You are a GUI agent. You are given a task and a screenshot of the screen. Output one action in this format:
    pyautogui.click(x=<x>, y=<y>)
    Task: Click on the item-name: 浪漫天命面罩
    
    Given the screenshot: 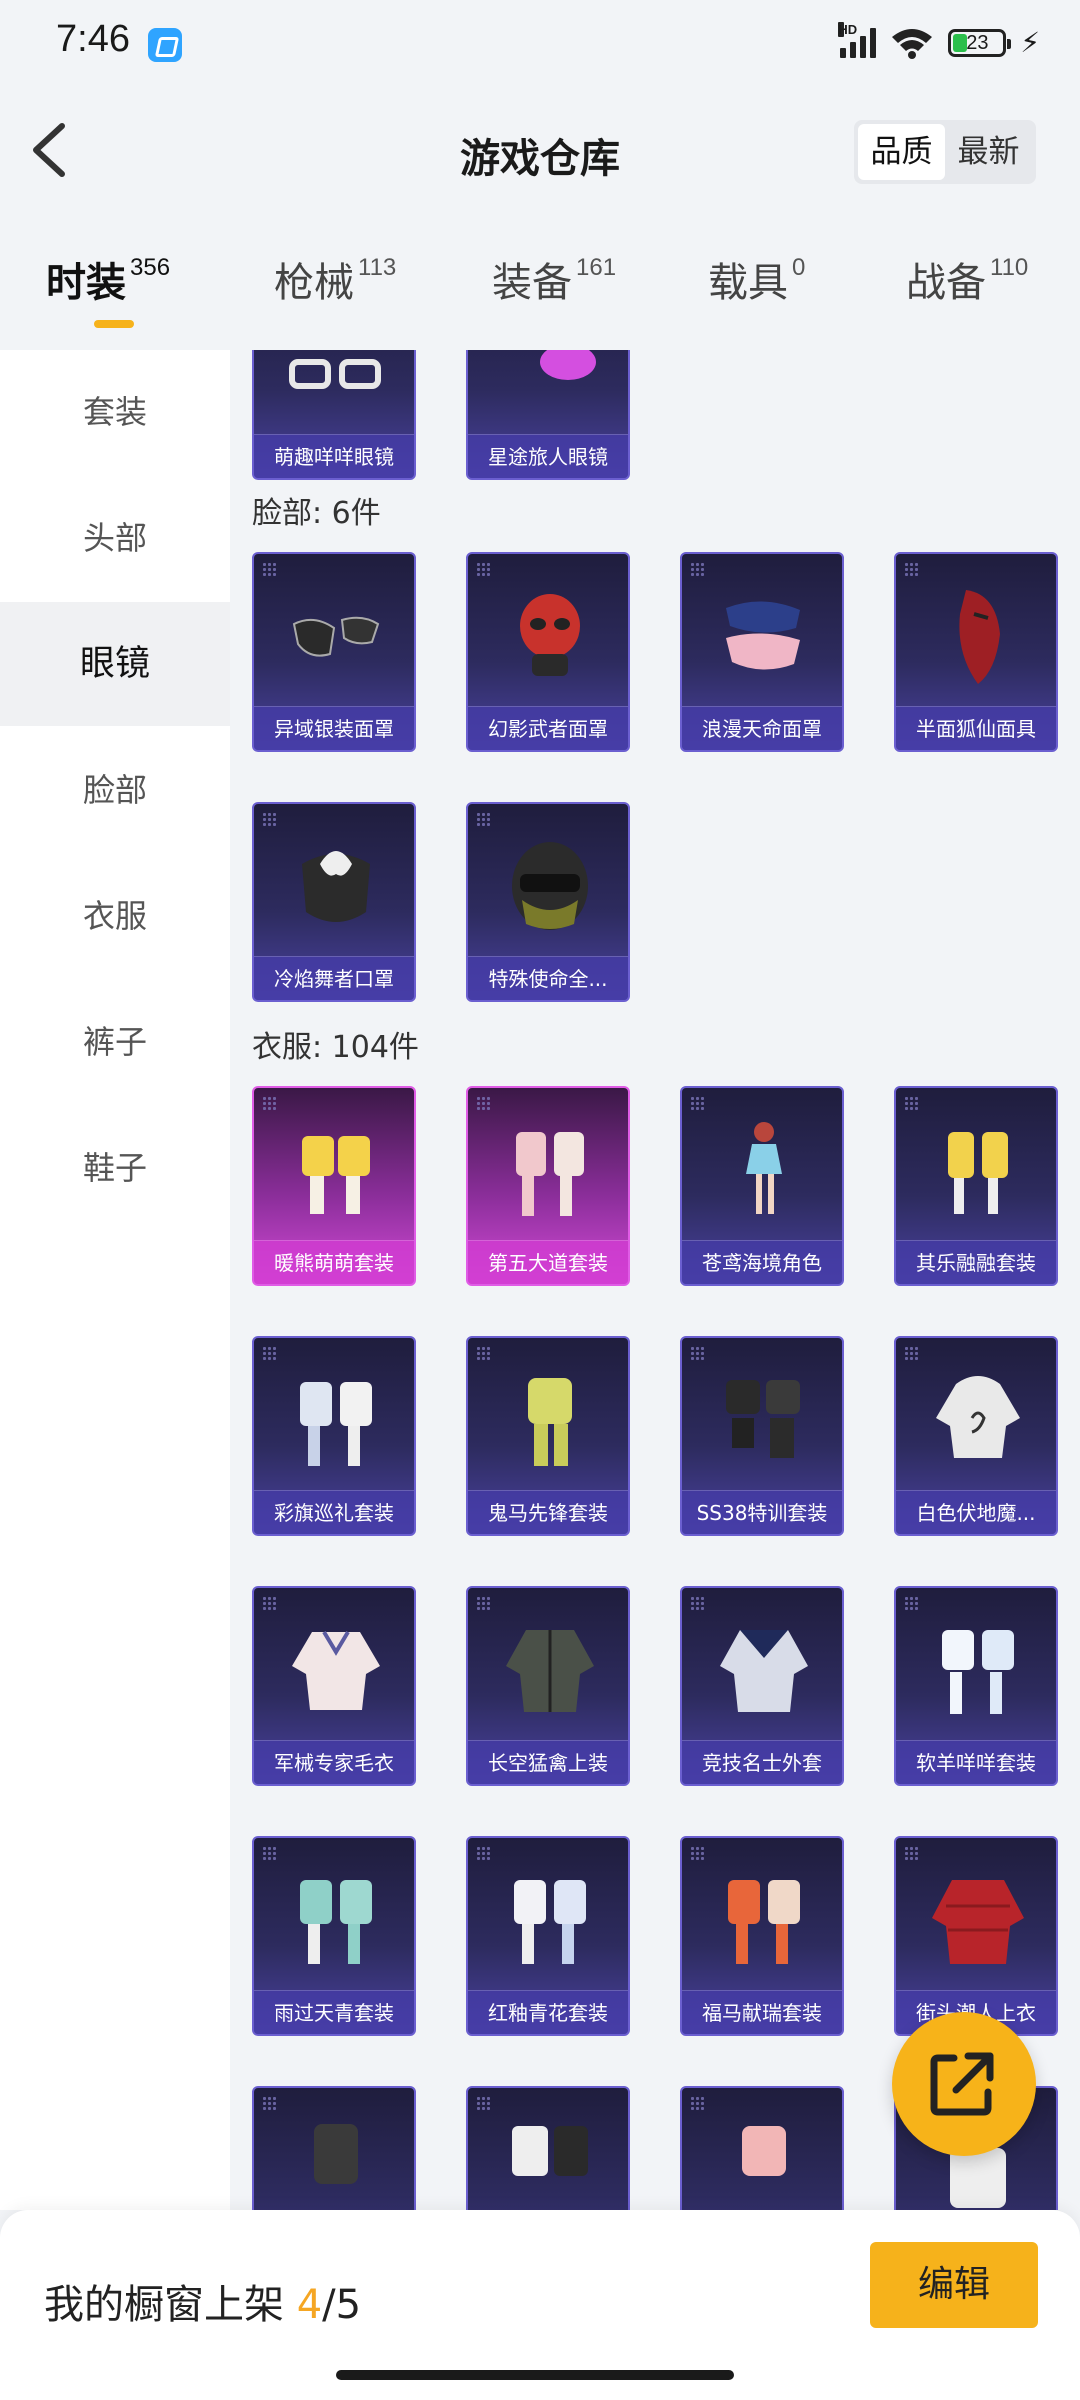 What is the action you would take?
    pyautogui.click(x=762, y=728)
    